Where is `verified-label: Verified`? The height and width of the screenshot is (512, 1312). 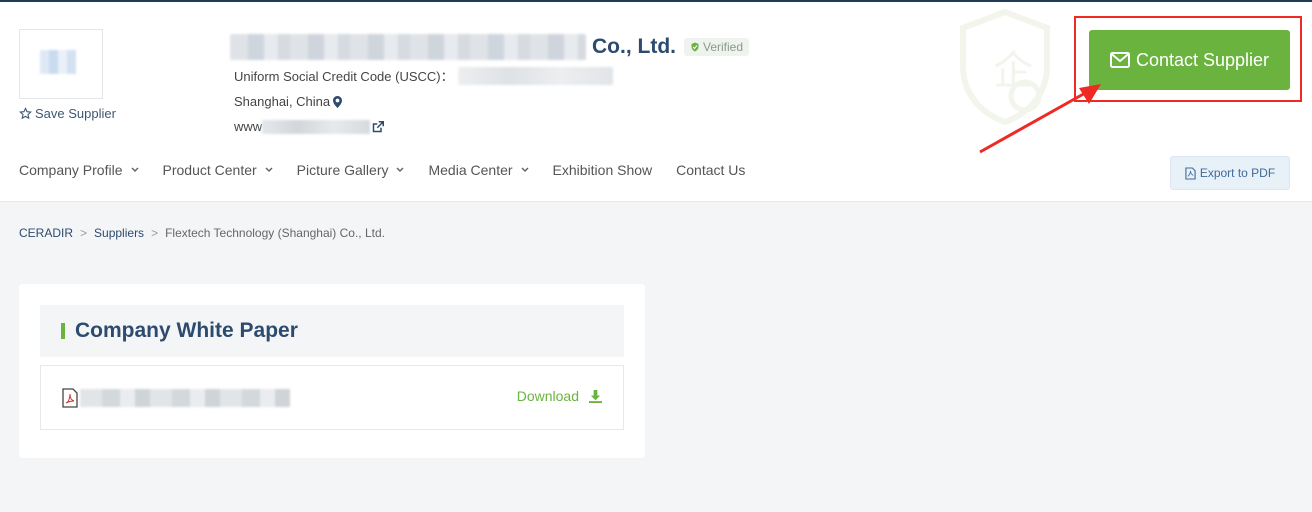 verified-label: Verified is located at coordinates (723, 47).